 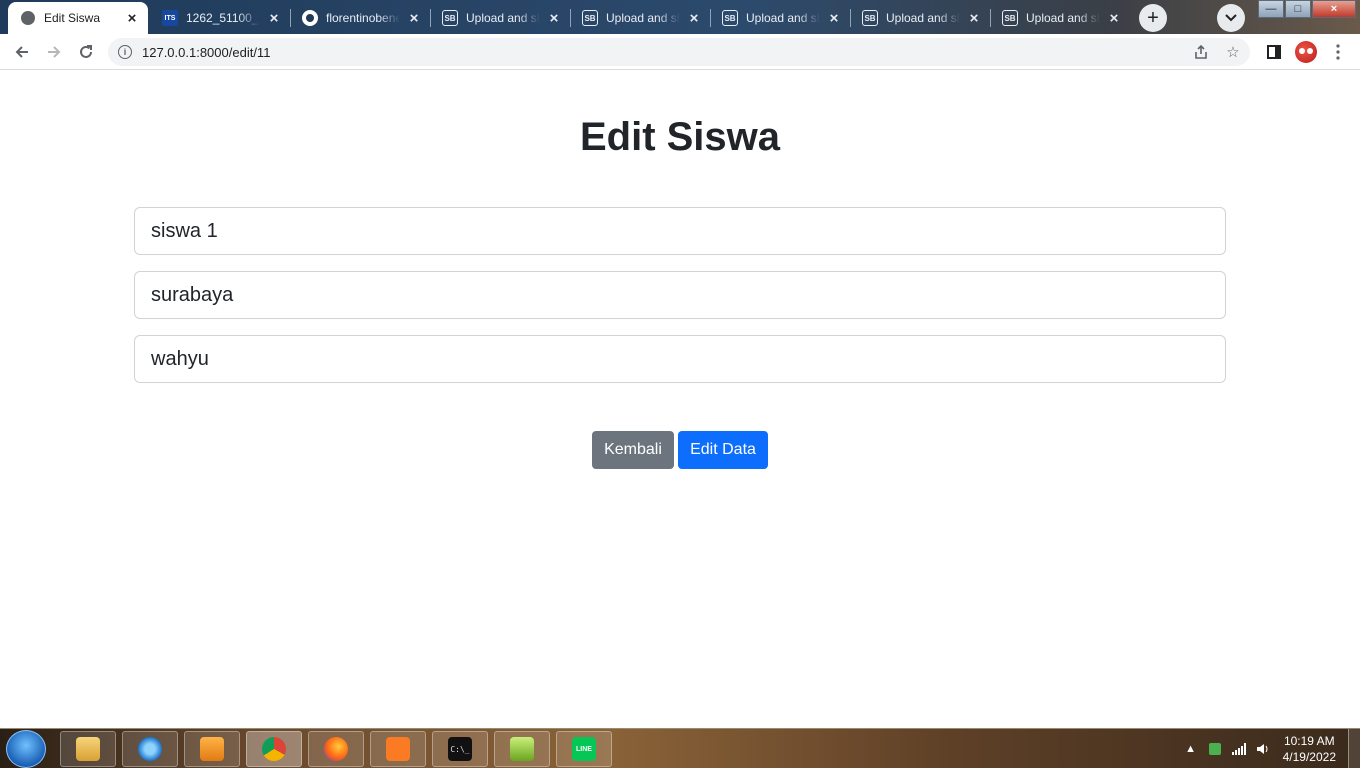 I want to click on show-desktop-button, so click(x=1354, y=748).